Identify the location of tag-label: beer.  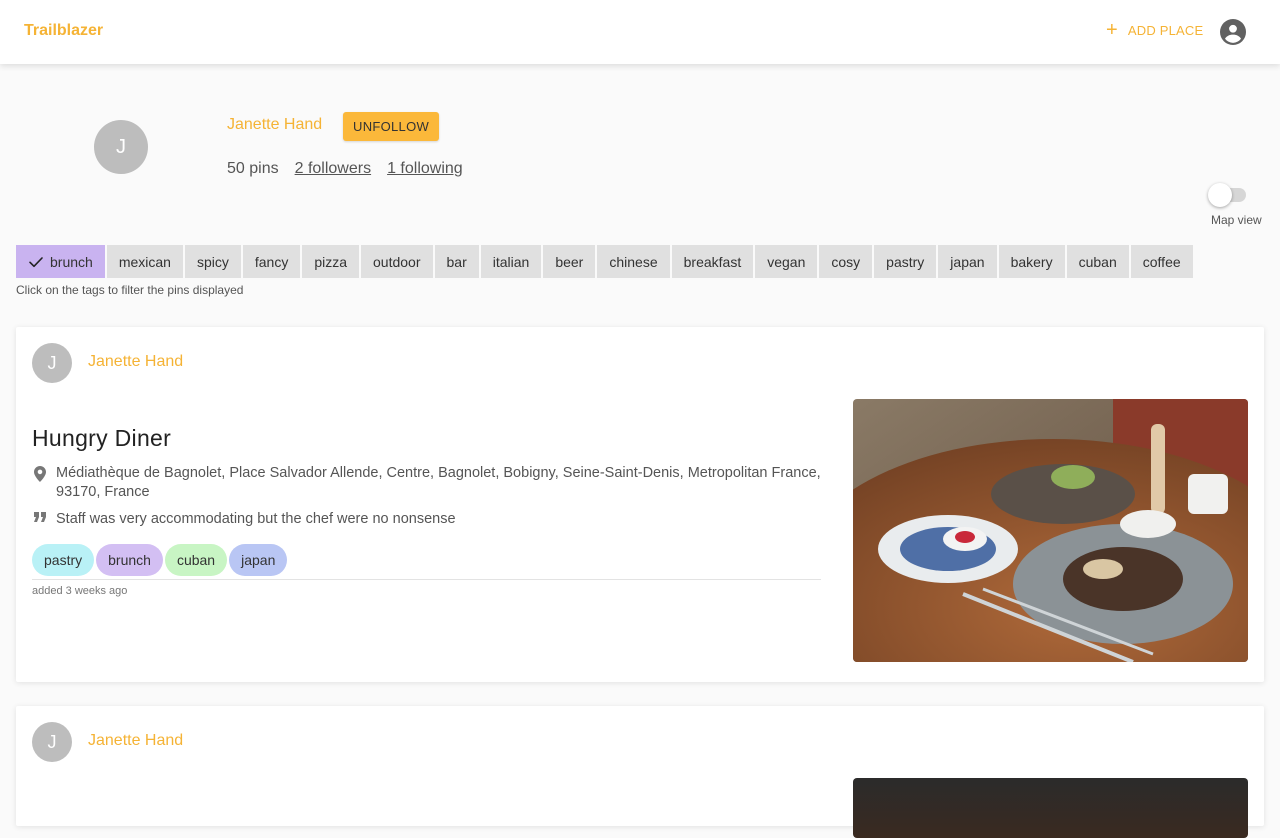
(569, 261).